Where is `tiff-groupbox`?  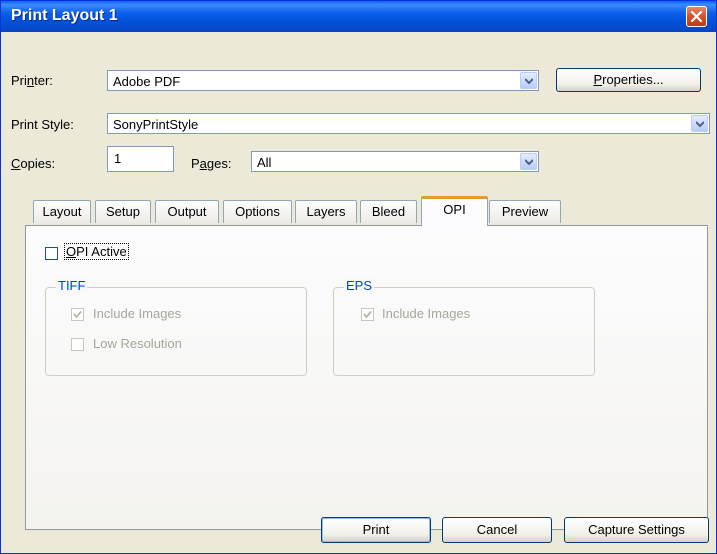 tiff-groupbox is located at coordinates (176, 331).